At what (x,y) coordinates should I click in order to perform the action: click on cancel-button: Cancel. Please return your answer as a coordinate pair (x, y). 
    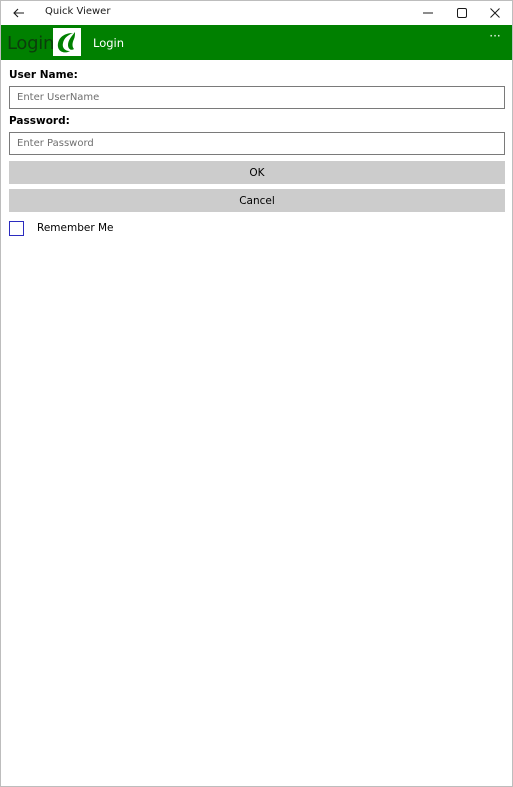
    Looking at the image, I should click on (257, 200).